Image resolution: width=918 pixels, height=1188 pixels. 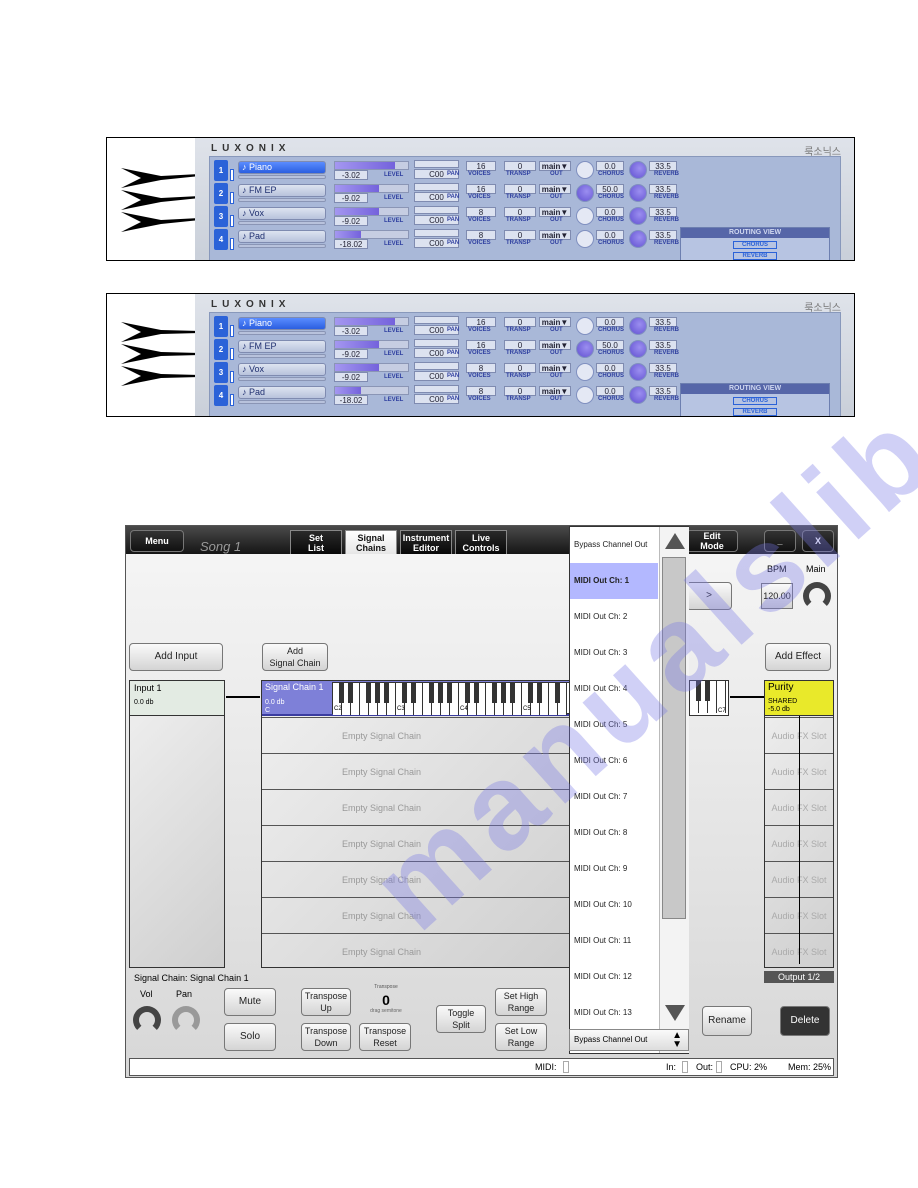 What do you see at coordinates (282, 213) in the screenshot?
I see `program-name: ♪ Vox` at bounding box center [282, 213].